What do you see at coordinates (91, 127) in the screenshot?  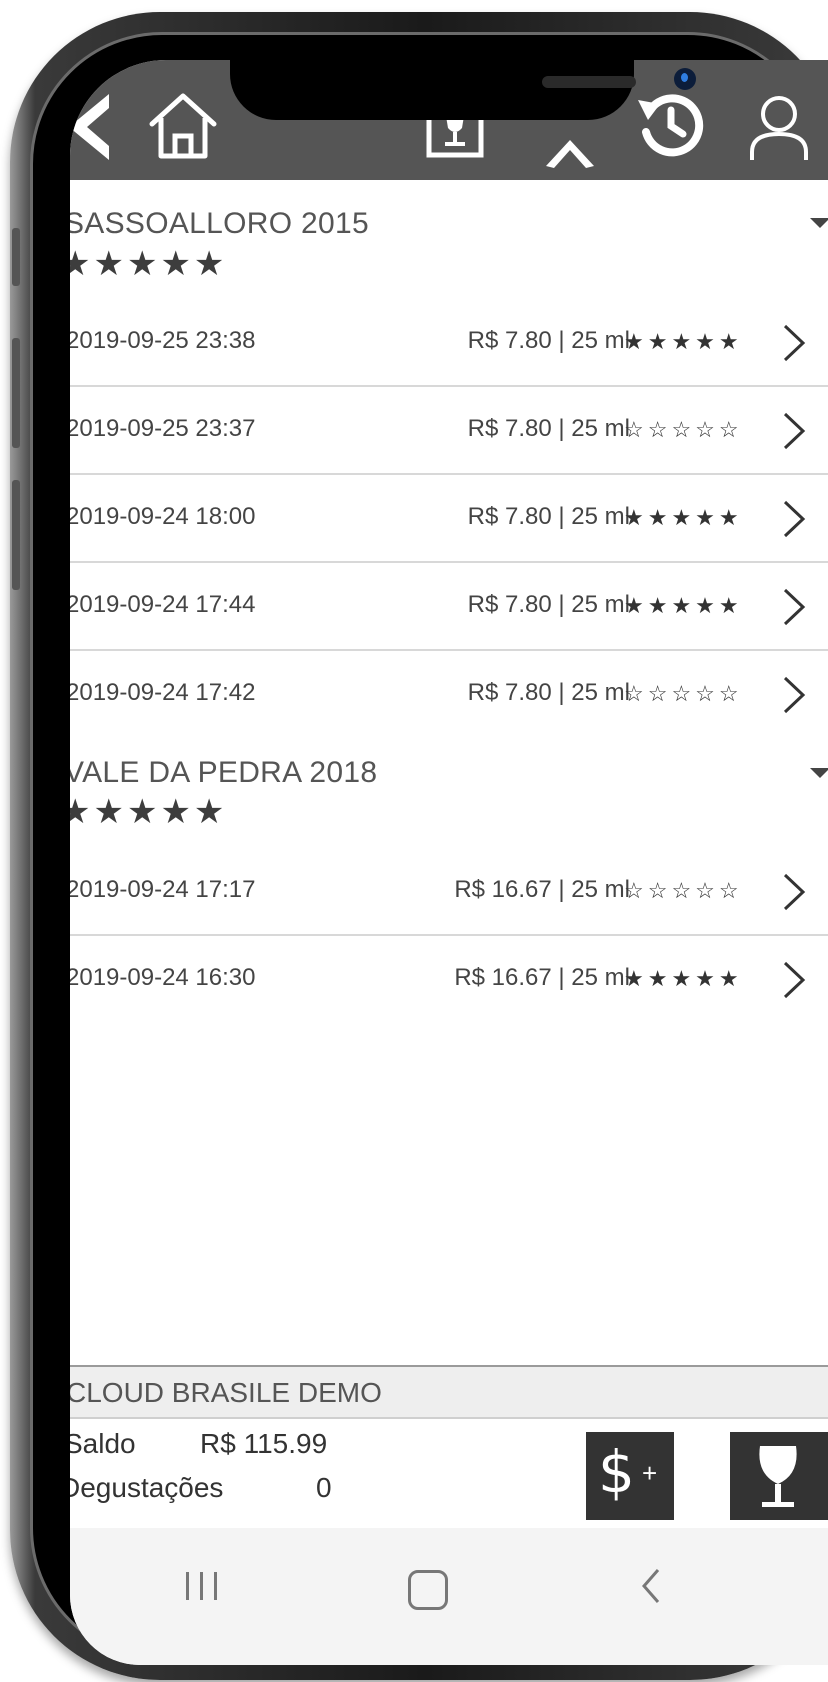 I see `back-icon` at bounding box center [91, 127].